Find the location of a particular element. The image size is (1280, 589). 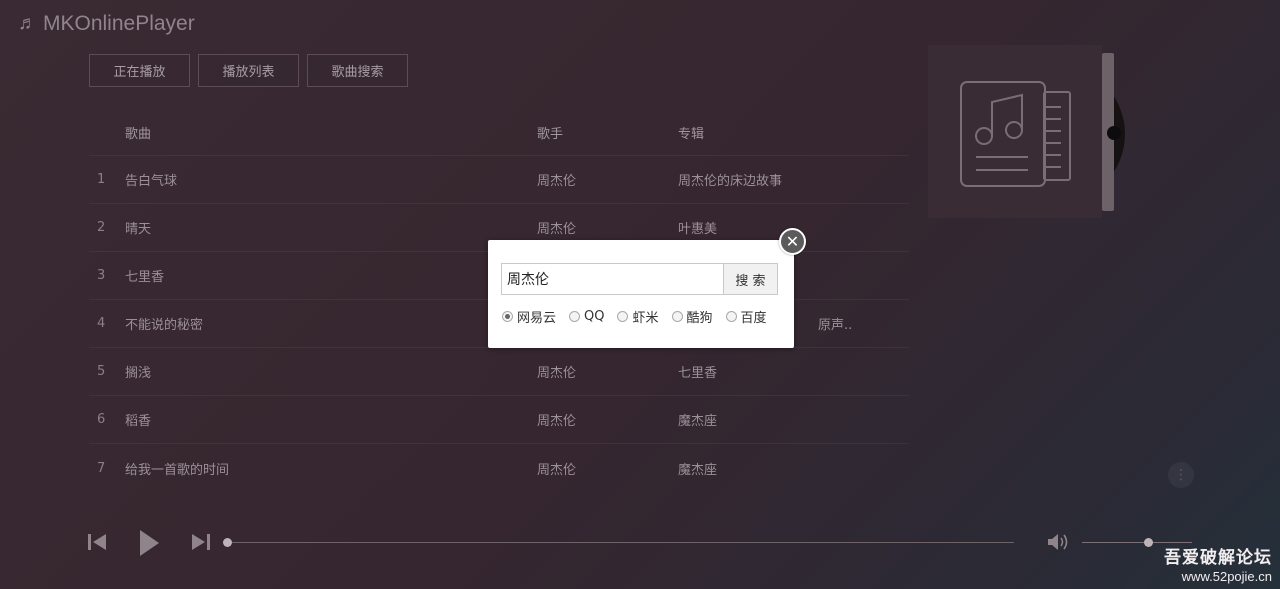

next-icon is located at coordinates (201, 542).